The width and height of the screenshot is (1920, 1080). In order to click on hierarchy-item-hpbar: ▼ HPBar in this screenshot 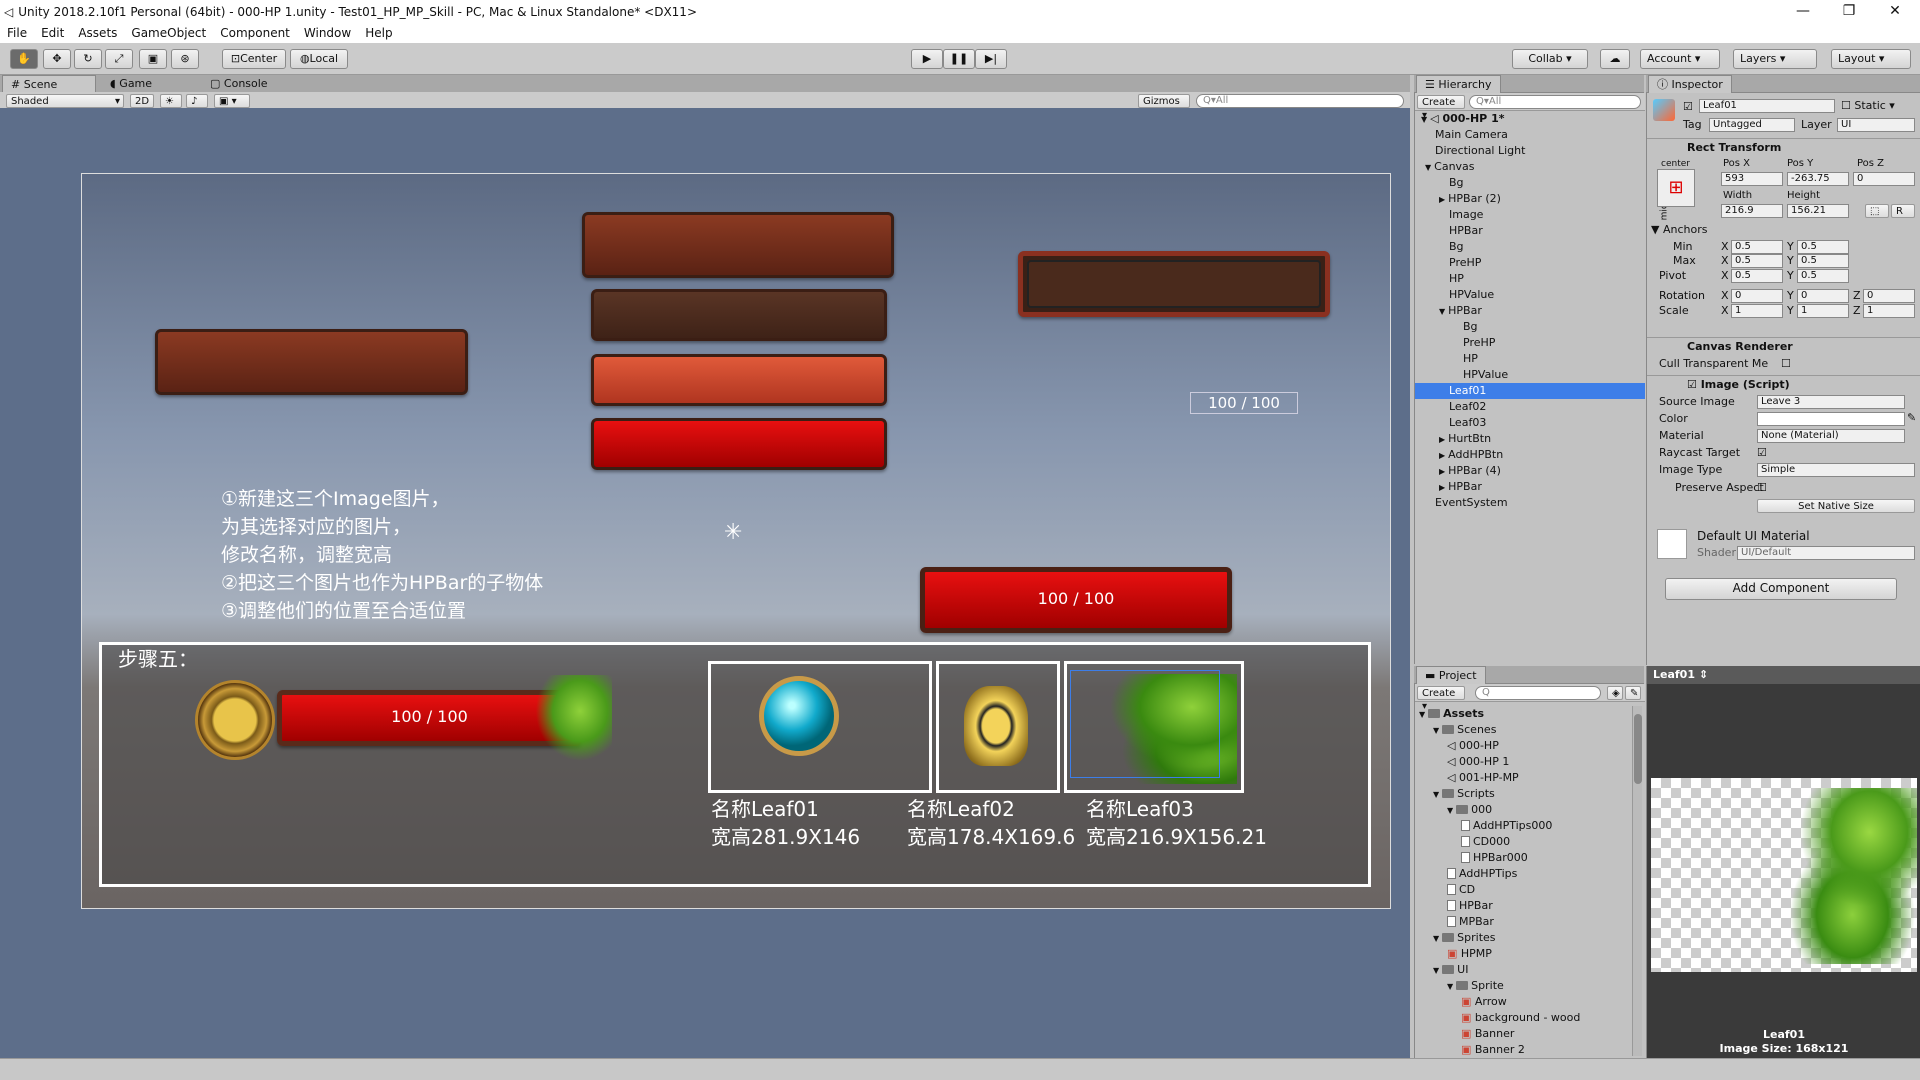, I will do `click(1530, 311)`.